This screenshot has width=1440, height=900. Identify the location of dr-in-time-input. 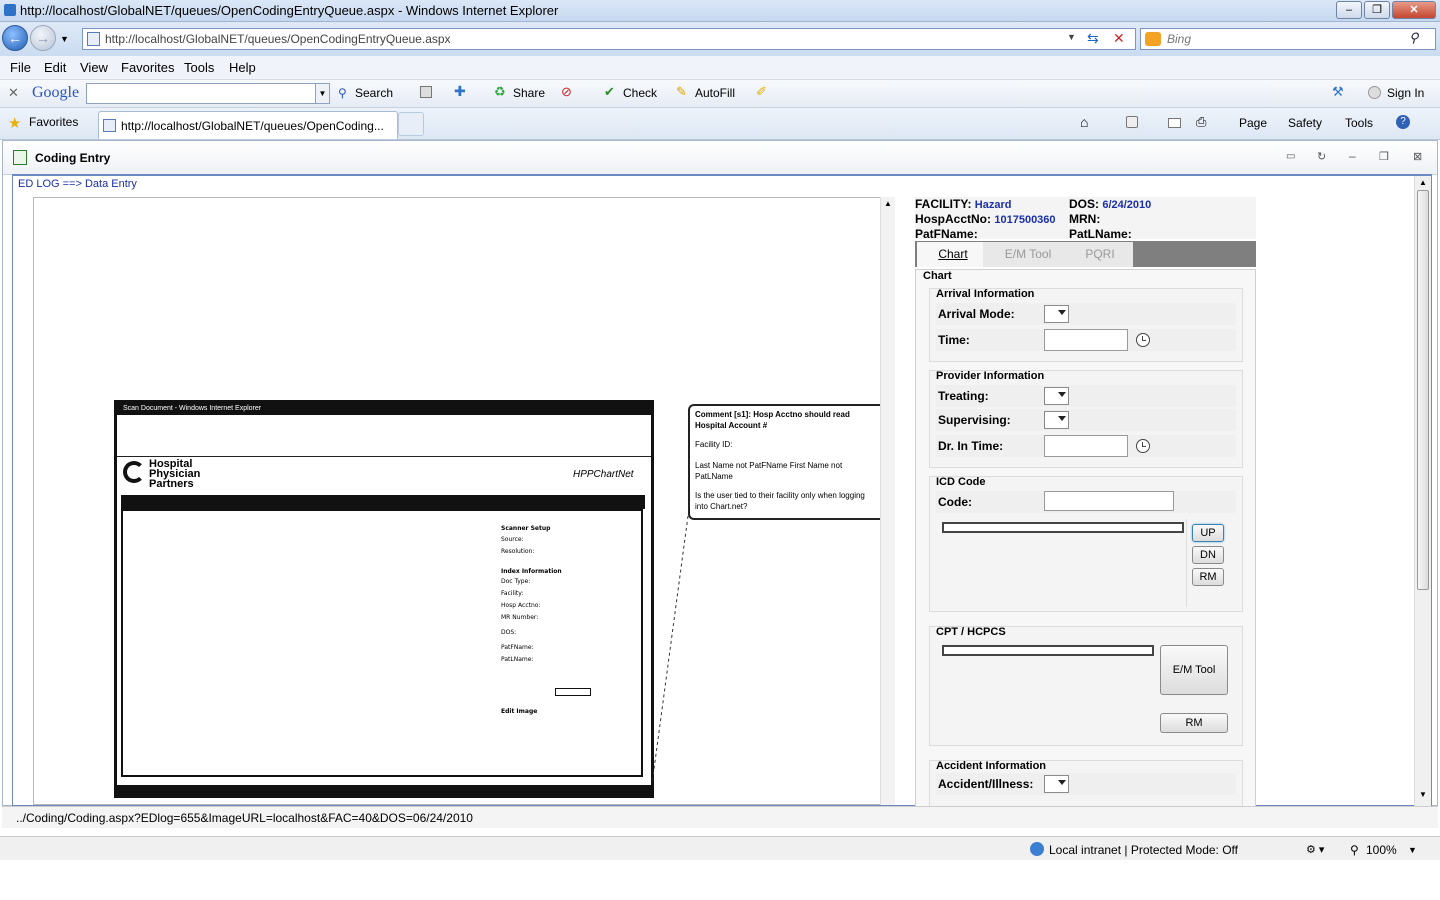
(1086, 446).